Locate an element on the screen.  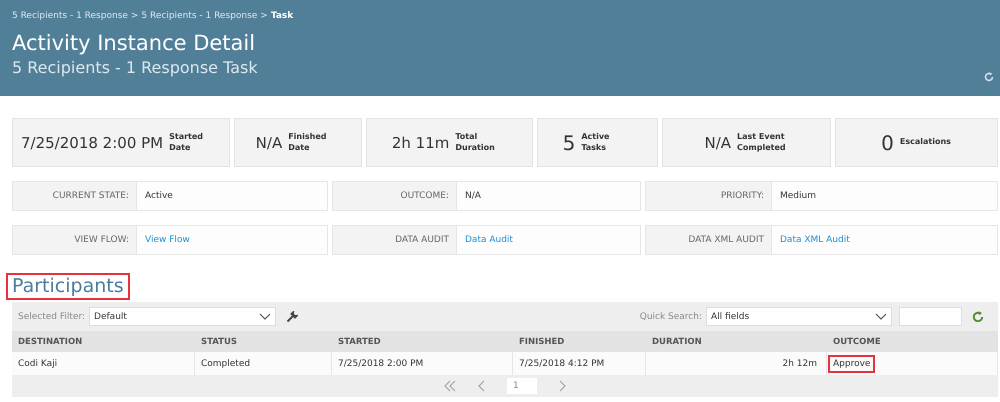
breadcrumb-item: Task is located at coordinates (282, 16).